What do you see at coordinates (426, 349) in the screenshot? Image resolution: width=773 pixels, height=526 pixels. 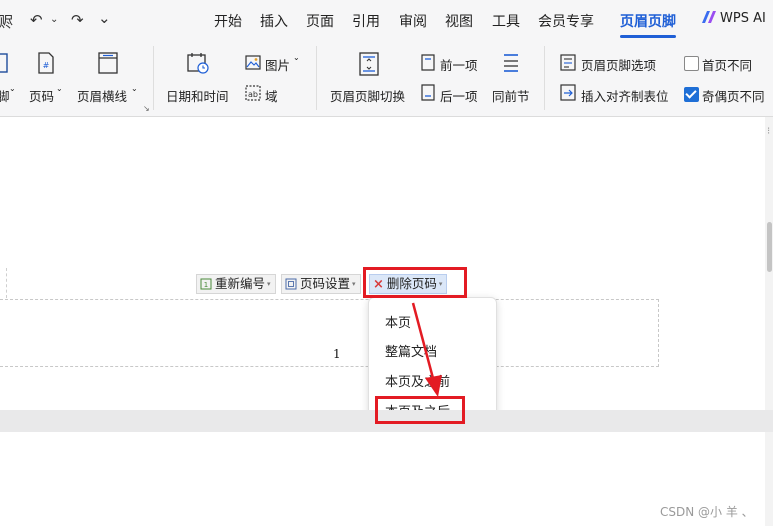 I see `annotation-arrow-icon` at bounding box center [426, 349].